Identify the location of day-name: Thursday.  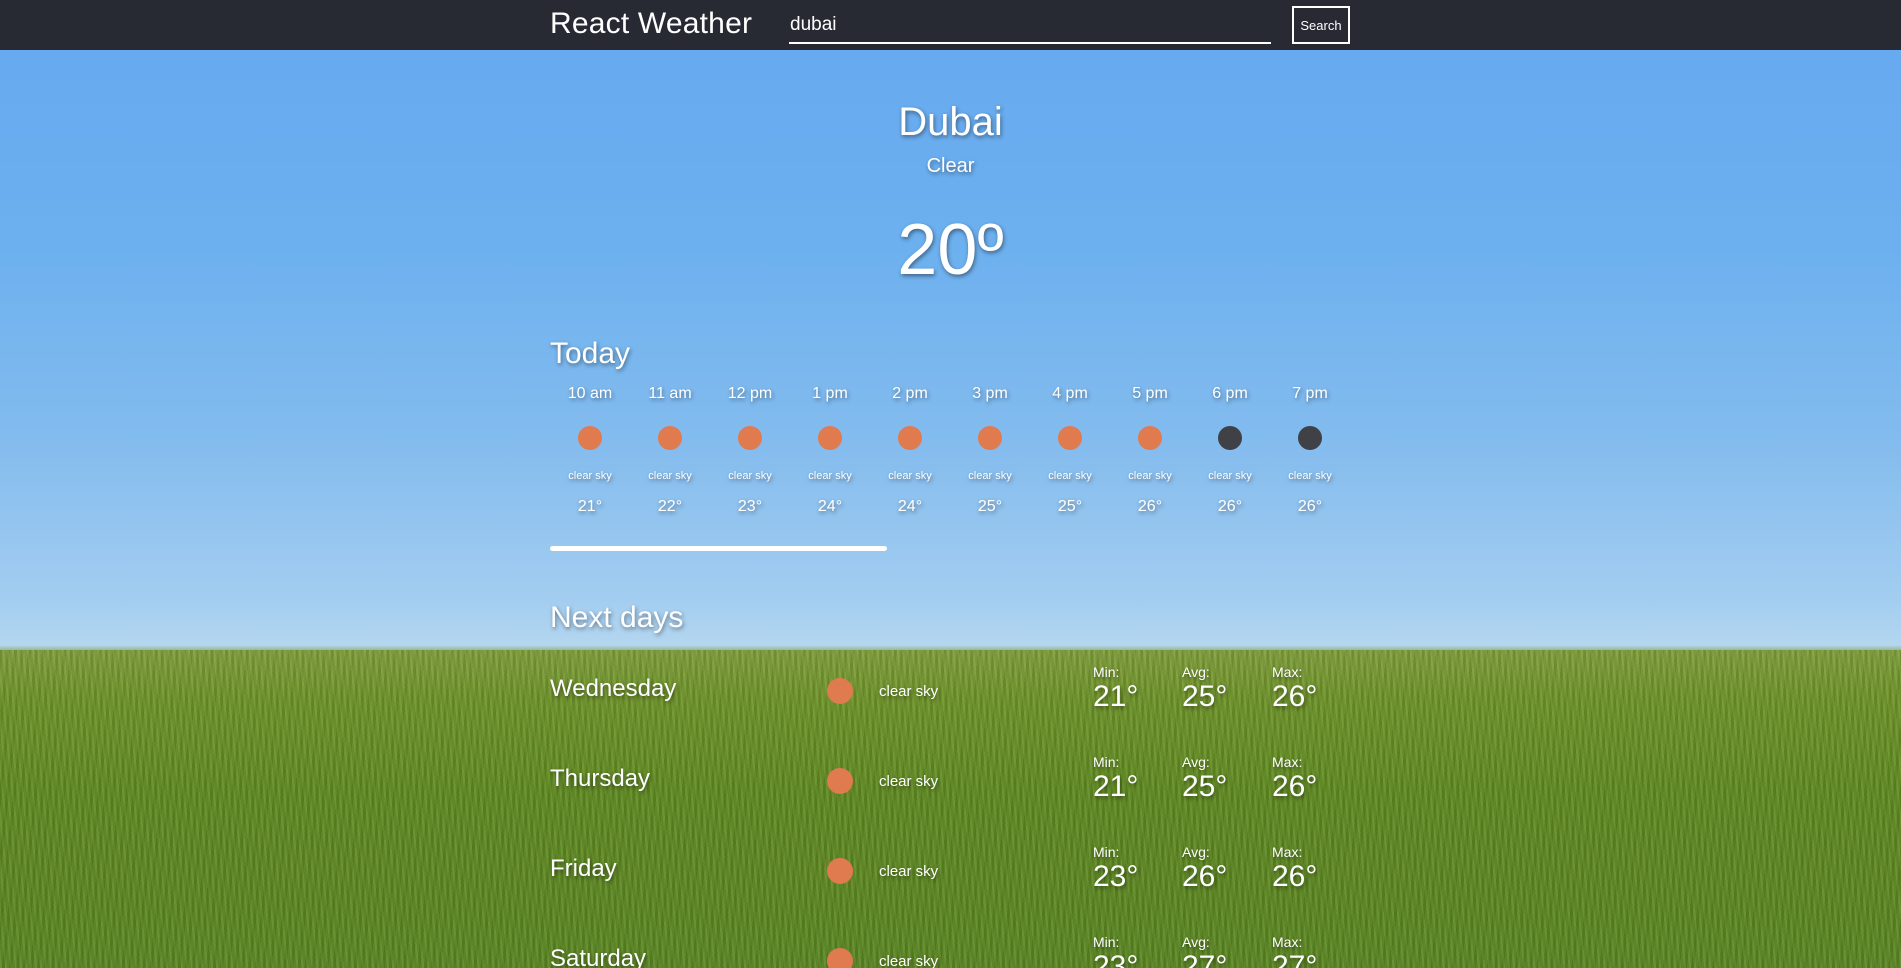
(600, 778).